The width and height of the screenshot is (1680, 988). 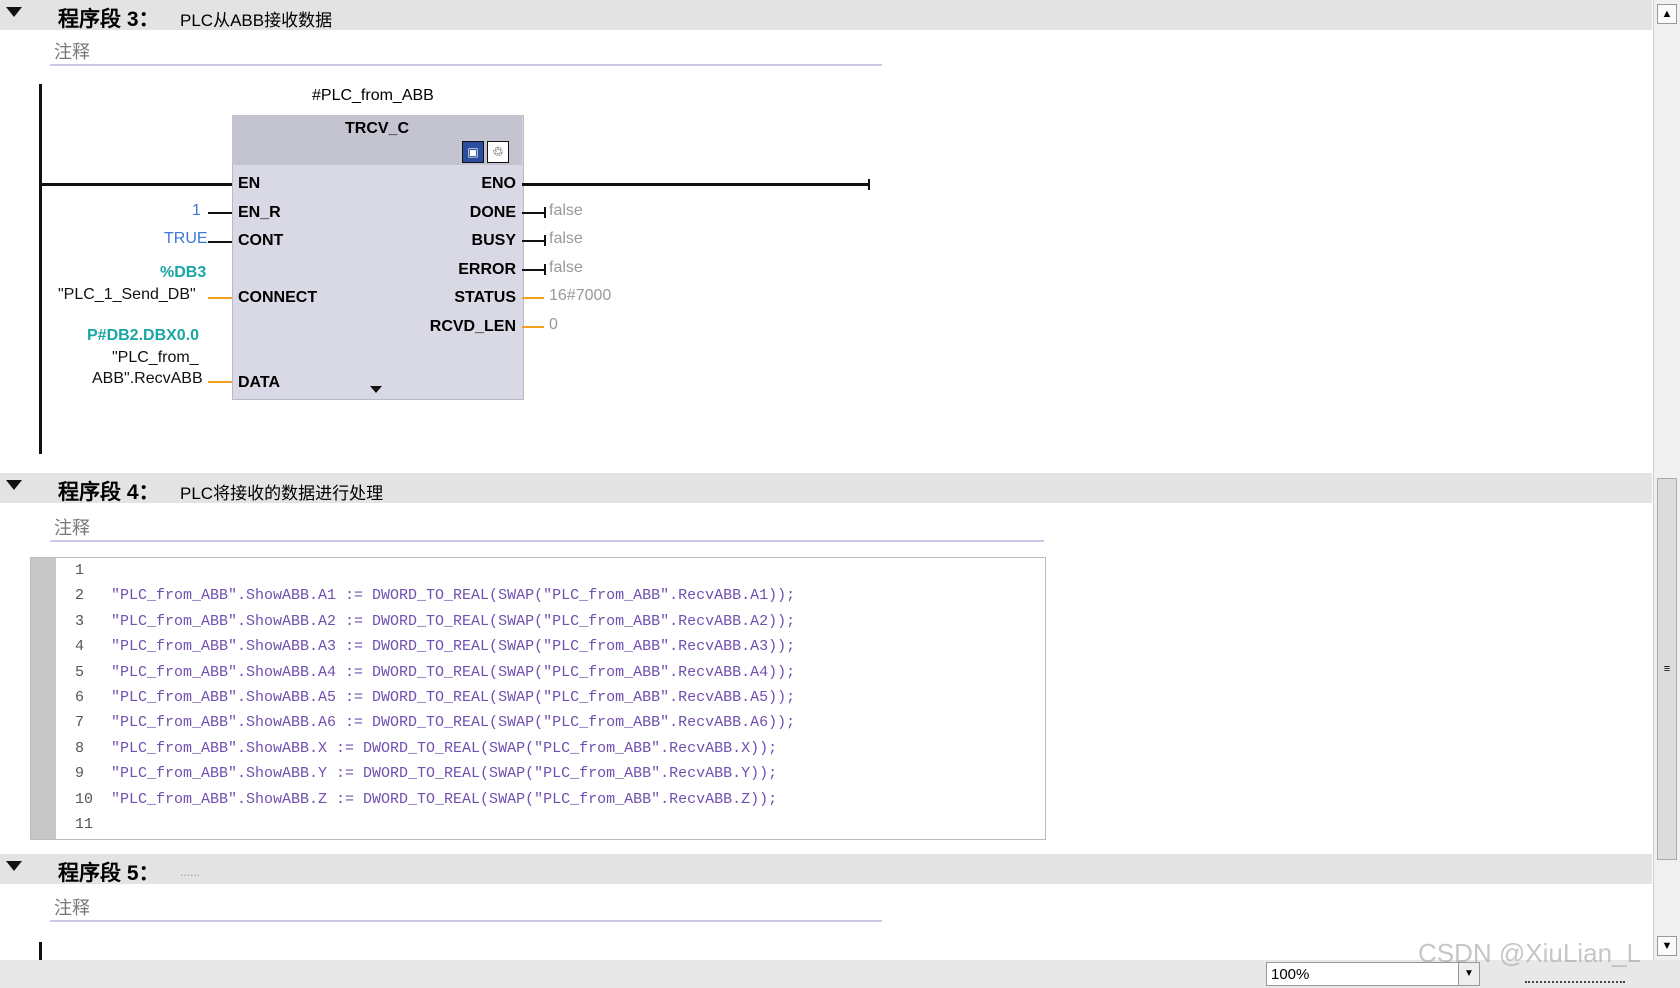 I want to click on segment-4-label: 程序段 4：, so click(x=109, y=492).